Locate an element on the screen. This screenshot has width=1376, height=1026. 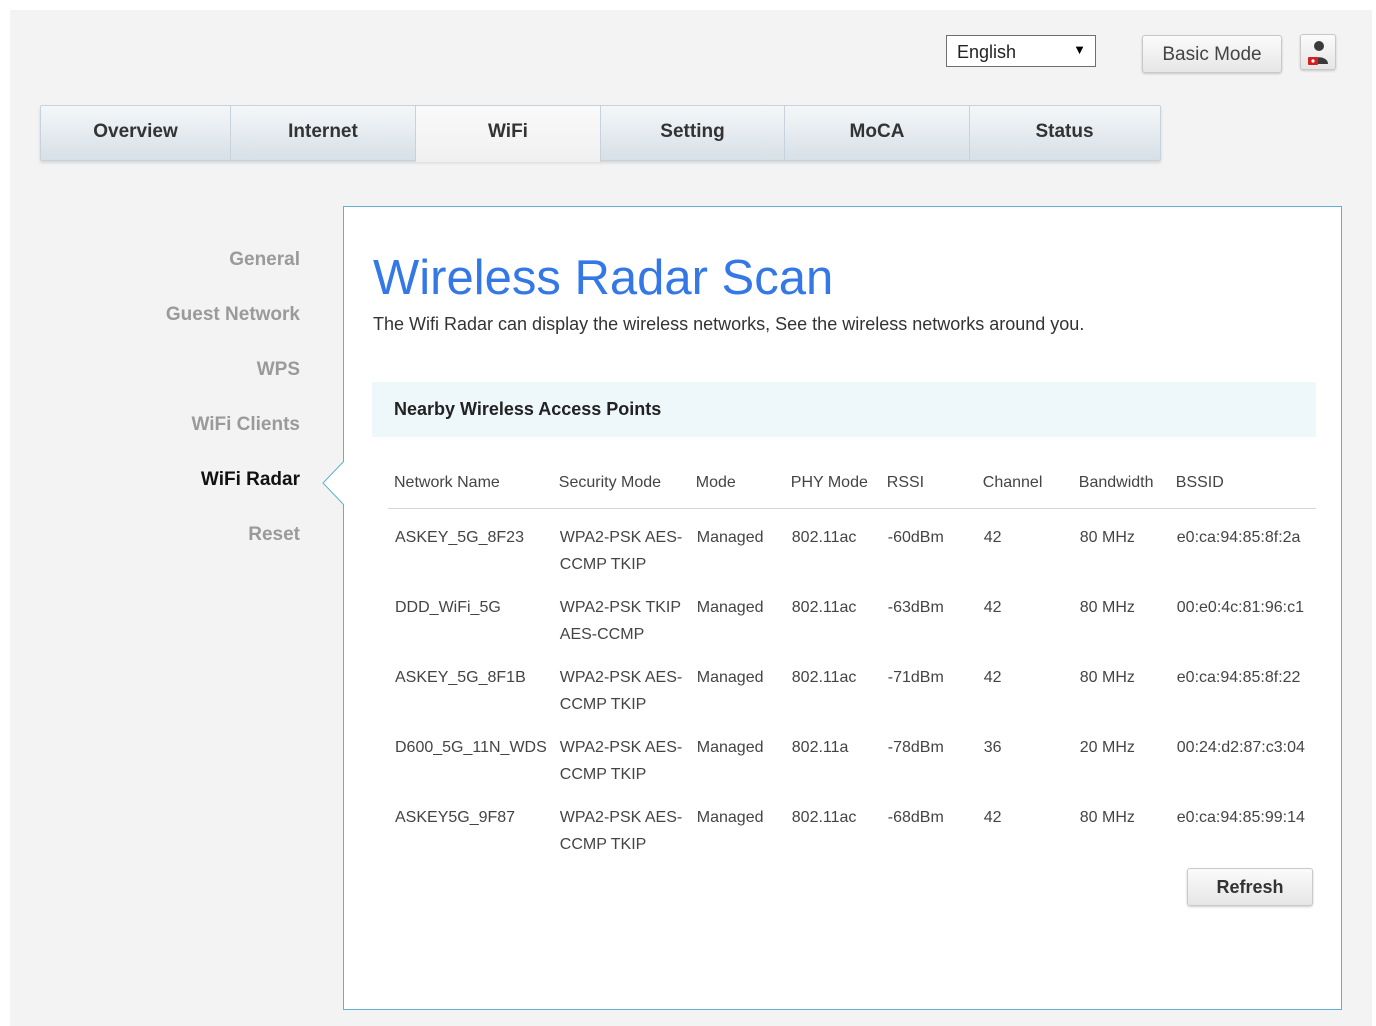
column-header: Channel is located at coordinates (1024, 483).